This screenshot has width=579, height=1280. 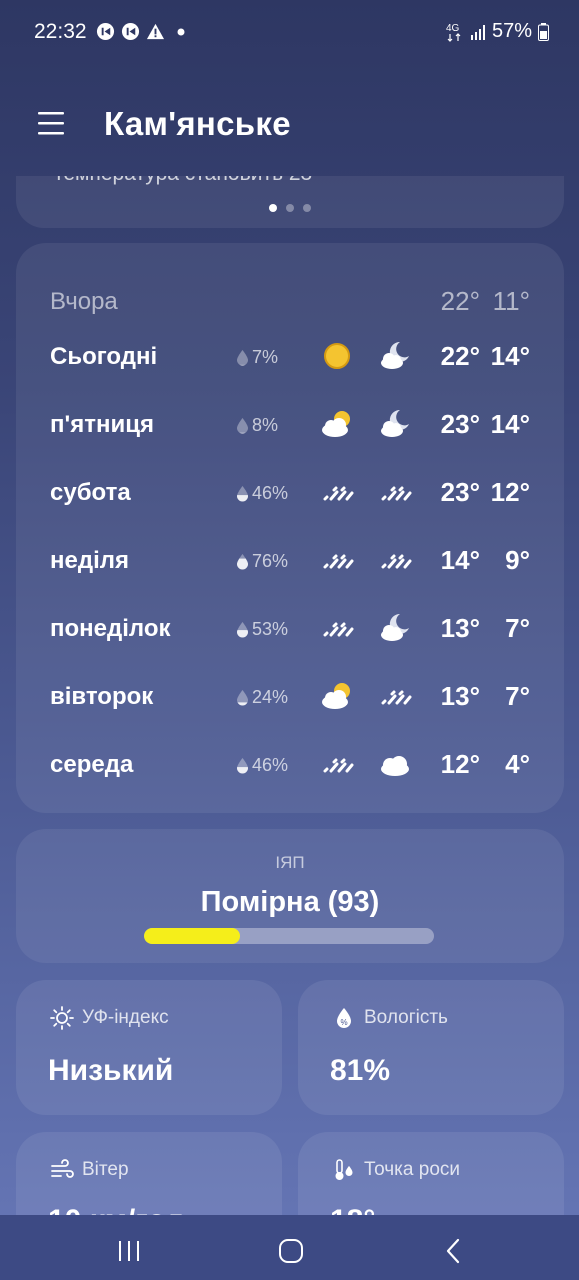 What do you see at coordinates (290, 492) in the screenshot?
I see `forecast-row: субота 46% 23° 12°` at bounding box center [290, 492].